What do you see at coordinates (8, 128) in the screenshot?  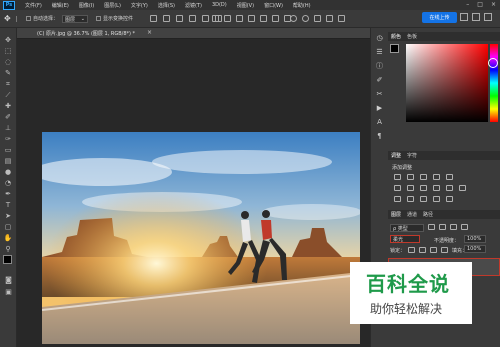 I see `stamp-icon: ⊥` at bounding box center [8, 128].